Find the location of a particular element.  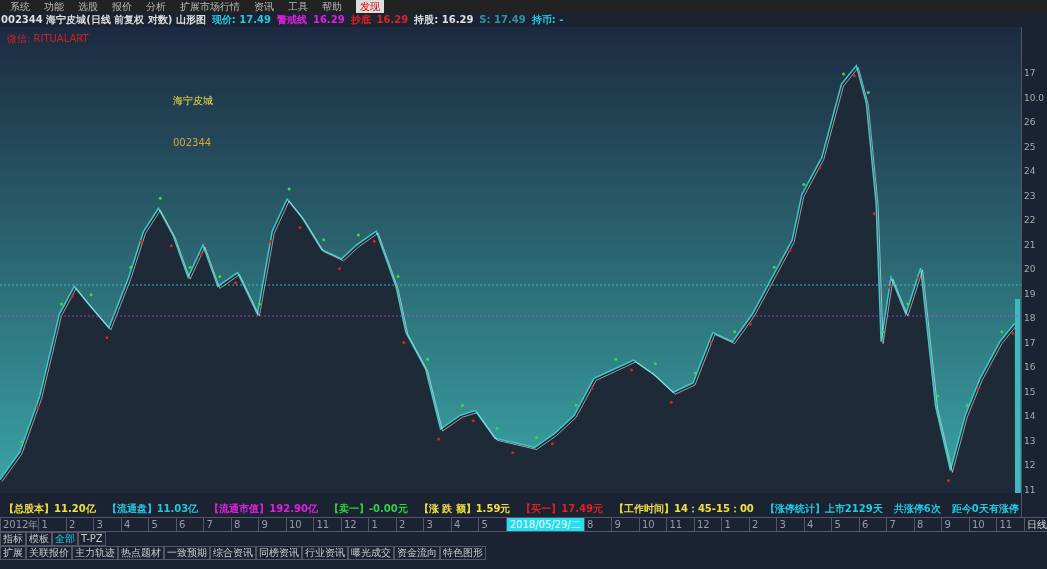

axis-label: 14 is located at coordinates (1030, 416).